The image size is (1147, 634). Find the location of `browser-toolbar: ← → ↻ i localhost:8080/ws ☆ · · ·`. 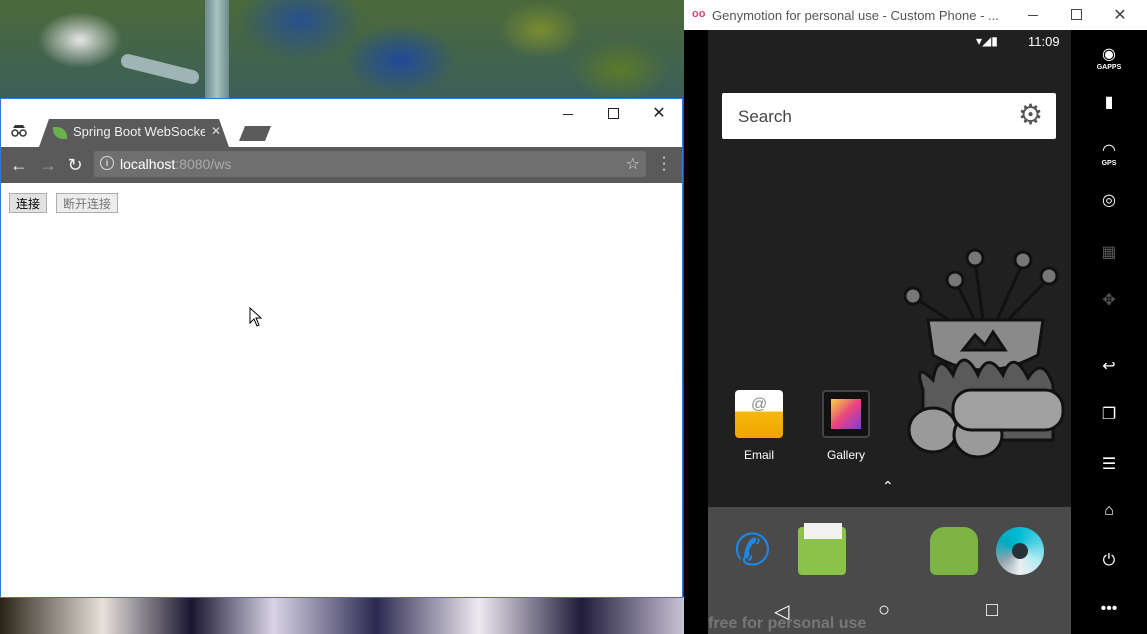

browser-toolbar: ← → ↻ i localhost:8080/ws ☆ · · · is located at coordinates (341, 165).